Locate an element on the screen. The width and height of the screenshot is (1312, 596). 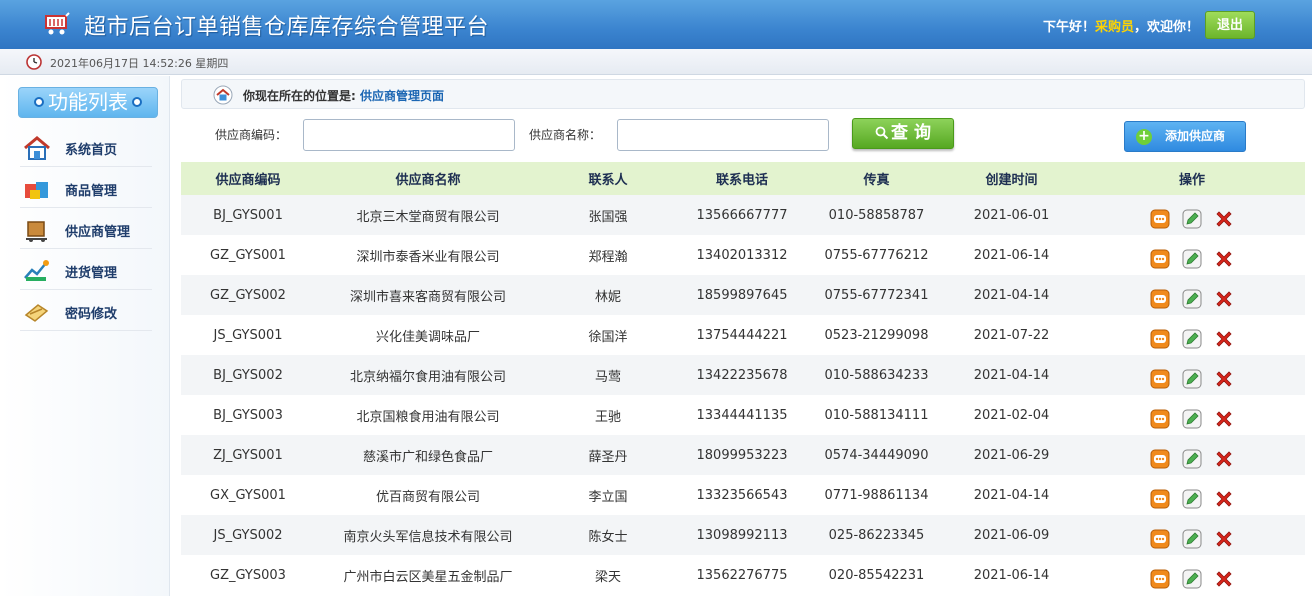
sidebar-item-label: 供应商管理 is located at coordinates (98, 232).